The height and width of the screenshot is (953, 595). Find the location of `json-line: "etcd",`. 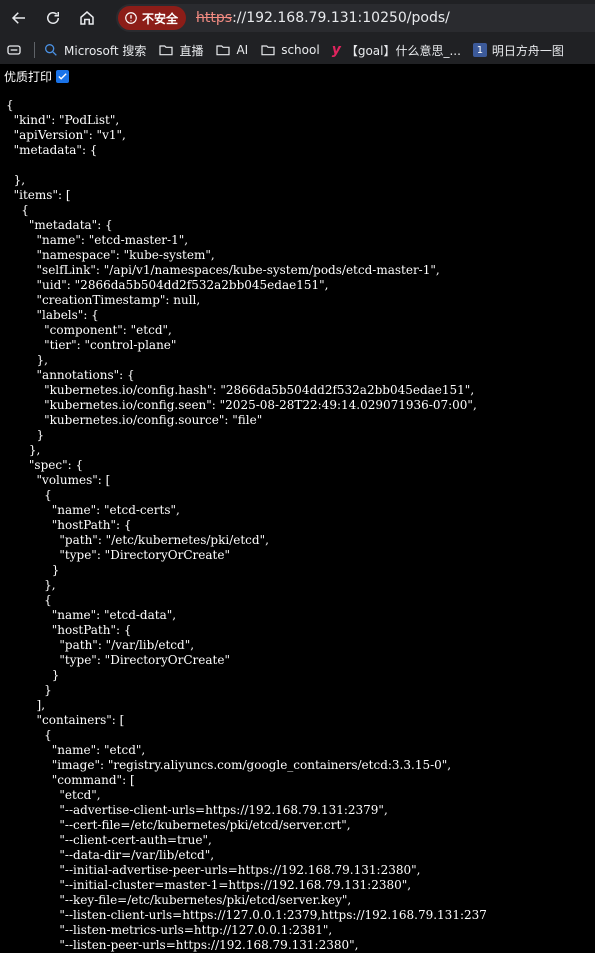

json-line: "etcd", is located at coordinates (53, 795).